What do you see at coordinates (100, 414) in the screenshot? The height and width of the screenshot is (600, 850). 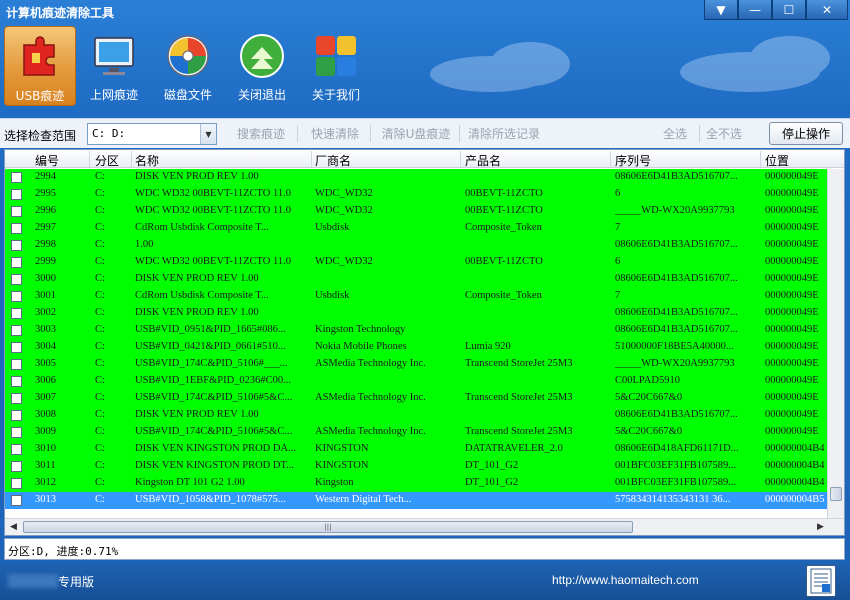 I see `table-cell: C:` at bounding box center [100, 414].